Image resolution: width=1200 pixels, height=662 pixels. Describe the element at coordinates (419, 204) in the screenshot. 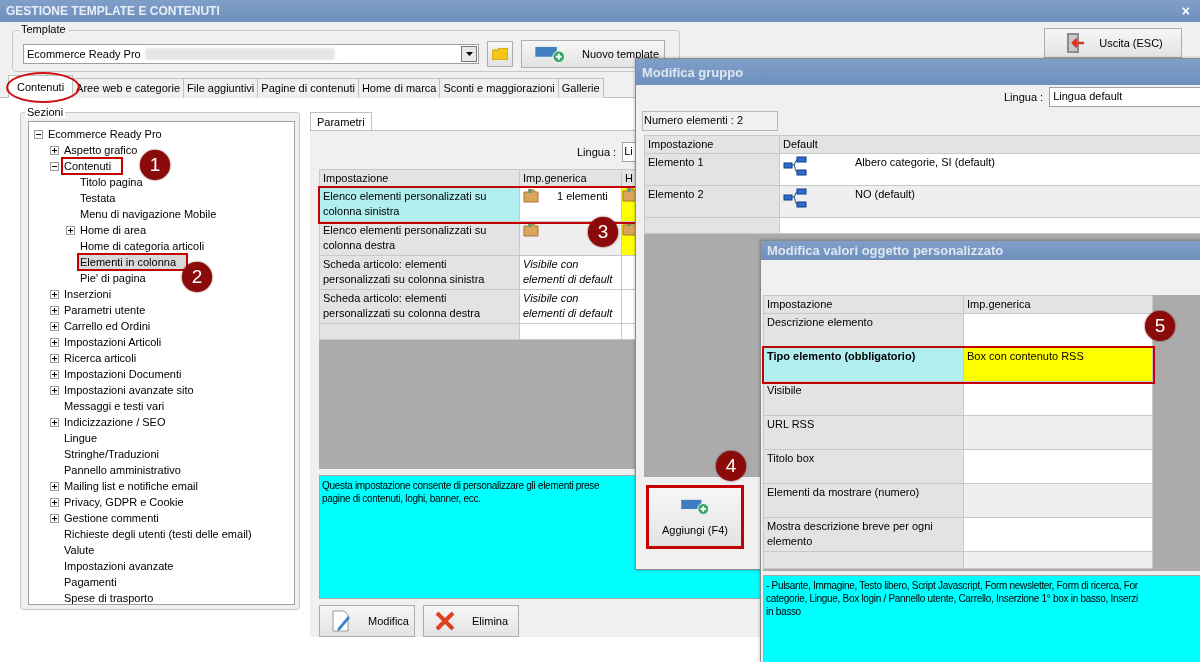

I see `table-cell: Elenco elementi personalizzati su colonna sinistra` at that location.